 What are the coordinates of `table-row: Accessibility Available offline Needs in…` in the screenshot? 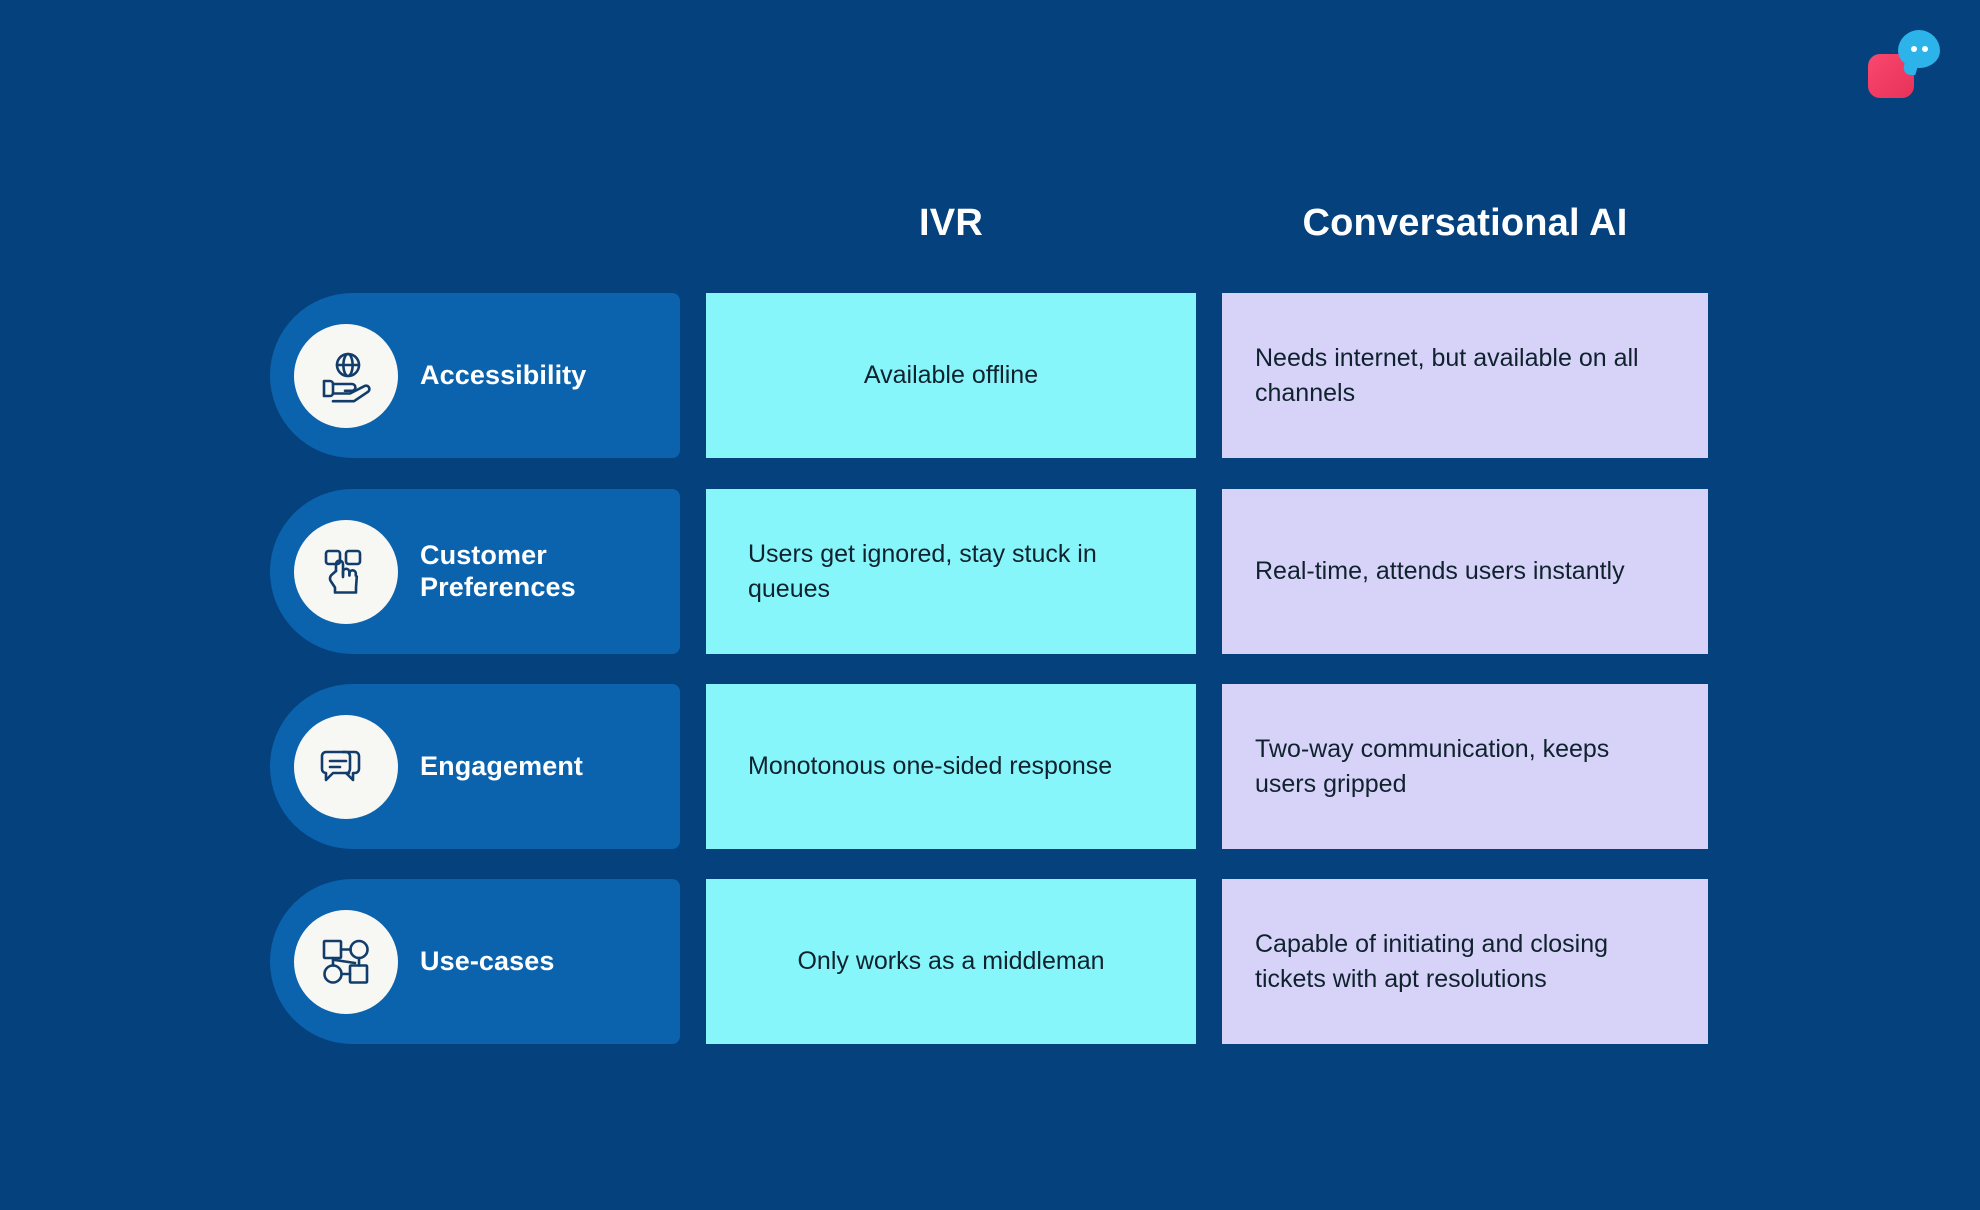 It's located at (990, 375).